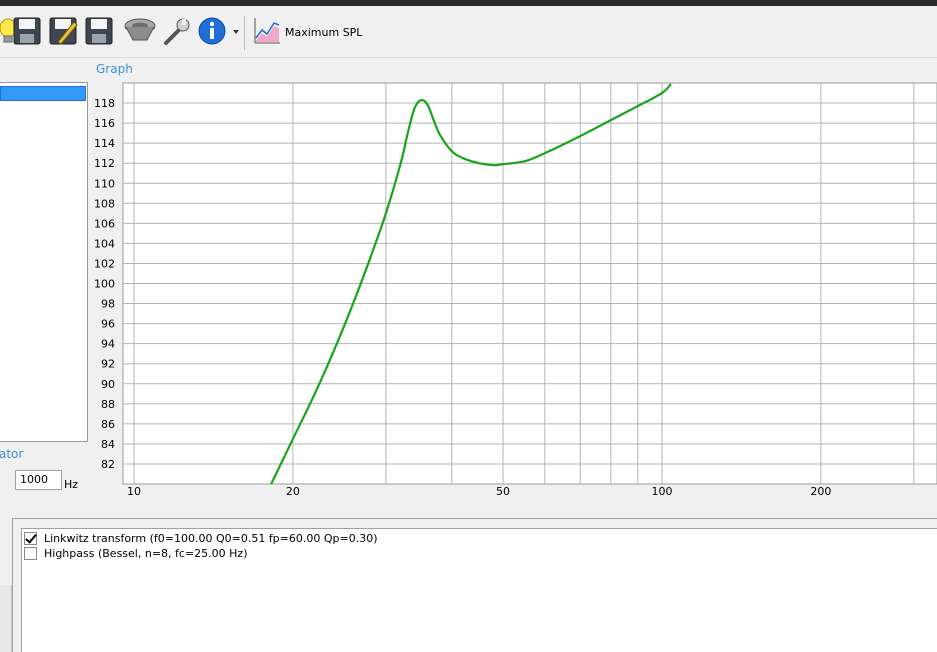 This screenshot has height=652, width=937. I want to click on x-tick-label: 100, so click(661, 491).